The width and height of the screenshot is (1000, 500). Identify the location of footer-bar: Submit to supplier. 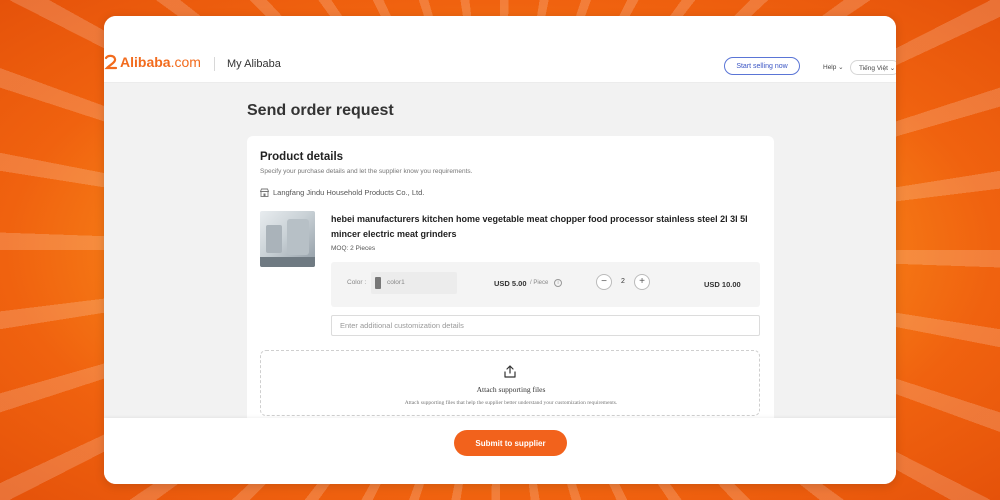
(500, 451).